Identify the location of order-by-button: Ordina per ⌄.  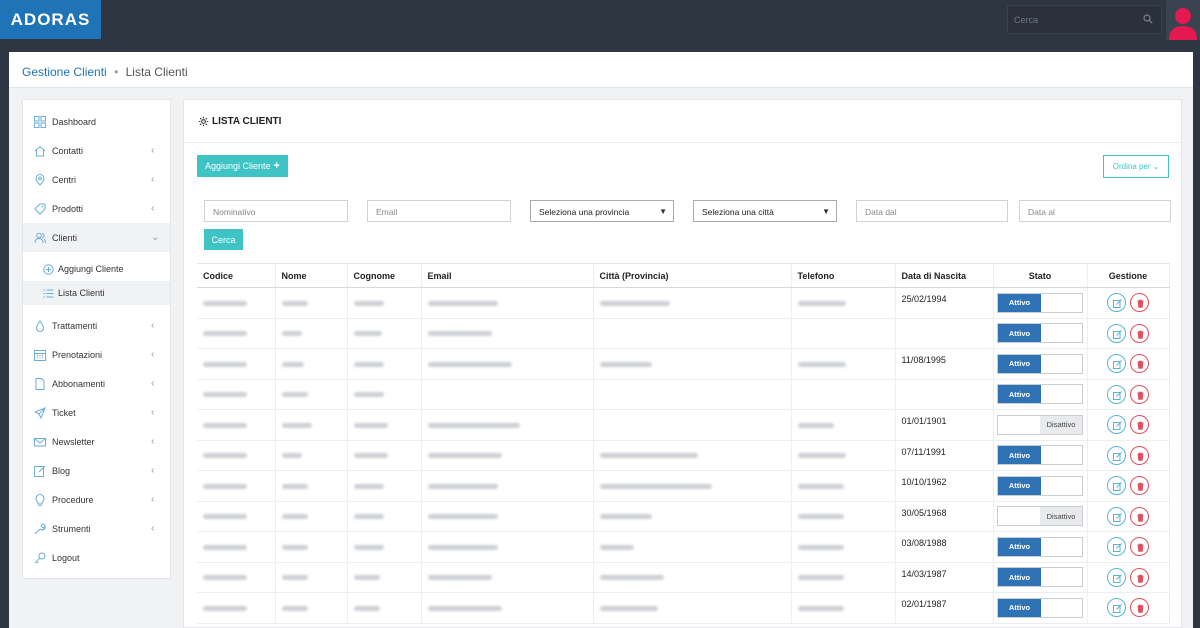
(1136, 166).